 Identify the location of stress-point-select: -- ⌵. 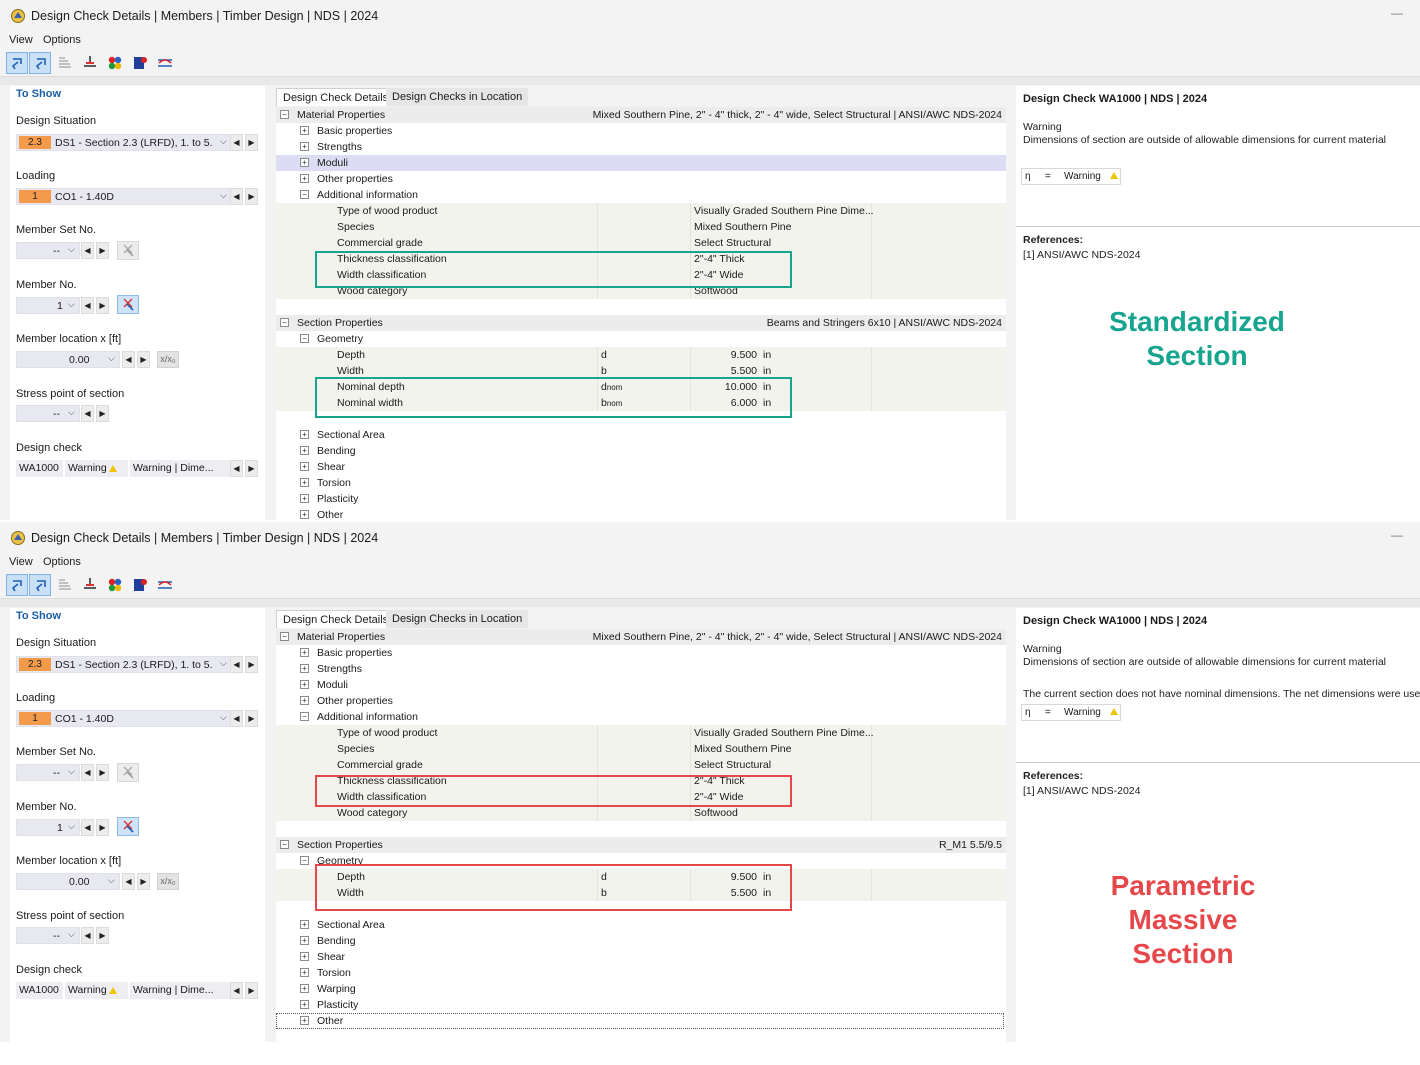
(48, 935).